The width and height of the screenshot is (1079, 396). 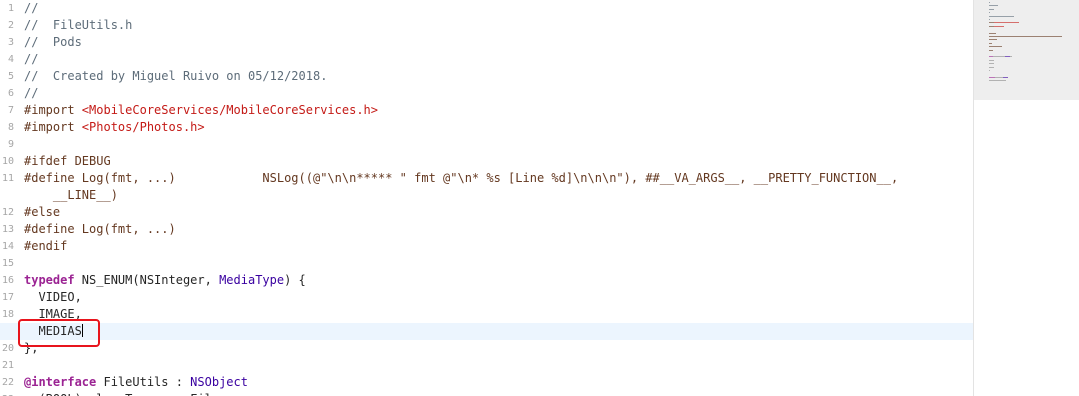 I want to click on code-line: #import <Photos/Photos.h>, so click(x=498, y=127).